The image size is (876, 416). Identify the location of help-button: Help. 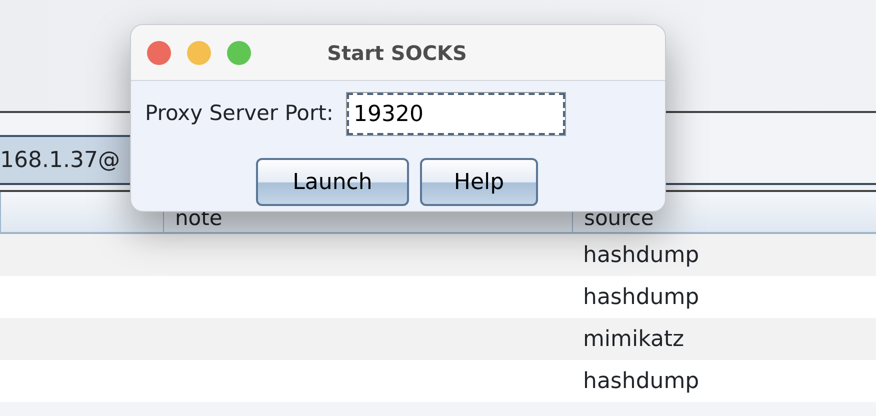
(479, 182).